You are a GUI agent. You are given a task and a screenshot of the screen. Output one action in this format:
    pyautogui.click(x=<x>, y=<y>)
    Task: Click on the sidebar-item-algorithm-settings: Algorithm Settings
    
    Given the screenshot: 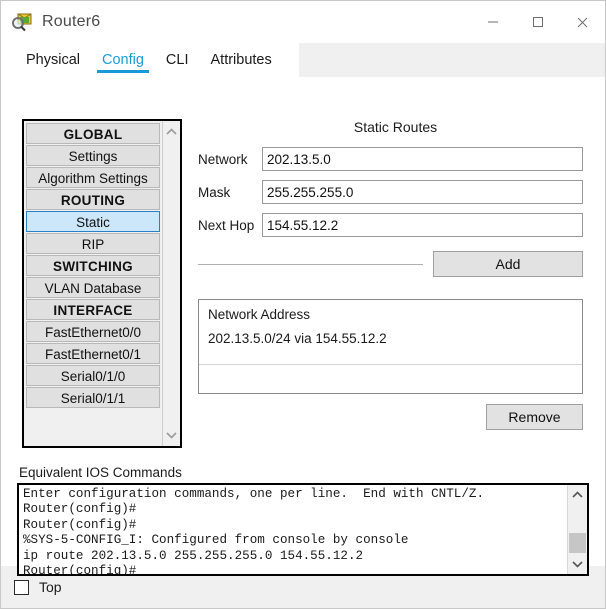 What is the action you would take?
    pyautogui.click(x=93, y=177)
    